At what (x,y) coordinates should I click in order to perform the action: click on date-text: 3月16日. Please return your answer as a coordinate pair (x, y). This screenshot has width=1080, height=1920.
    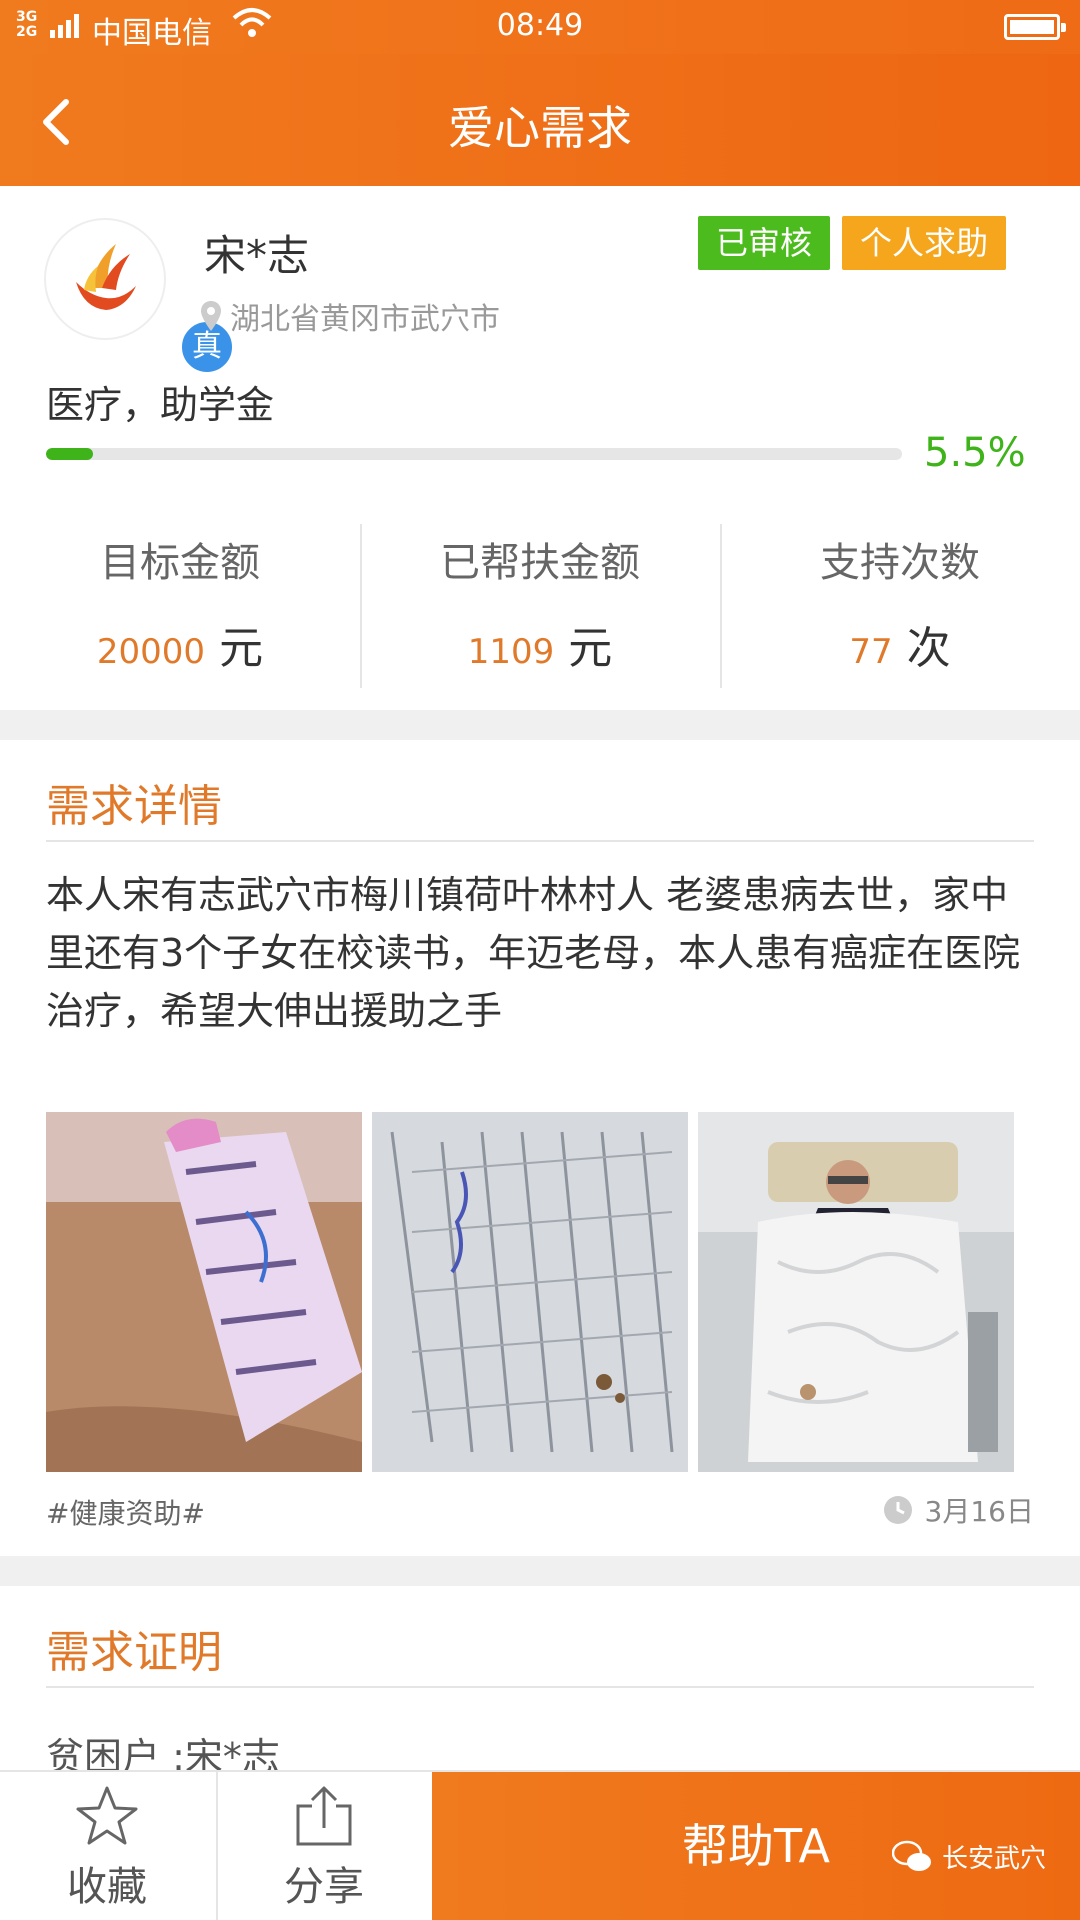
    Looking at the image, I should click on (979, 1511).